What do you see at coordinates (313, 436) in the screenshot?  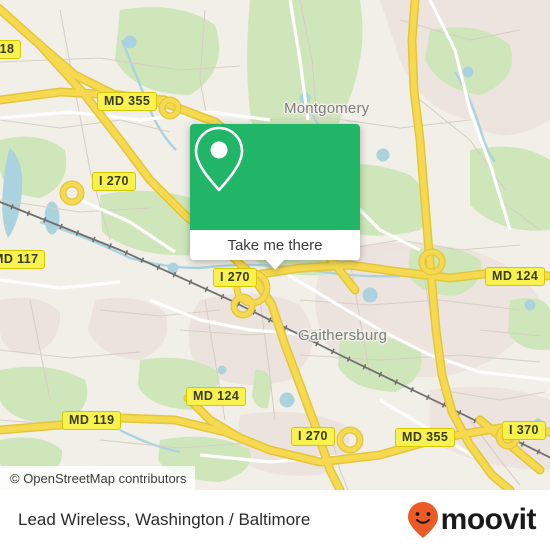 I see `road-shield-i-270-south: I 270` at bounding box center [313, 436].